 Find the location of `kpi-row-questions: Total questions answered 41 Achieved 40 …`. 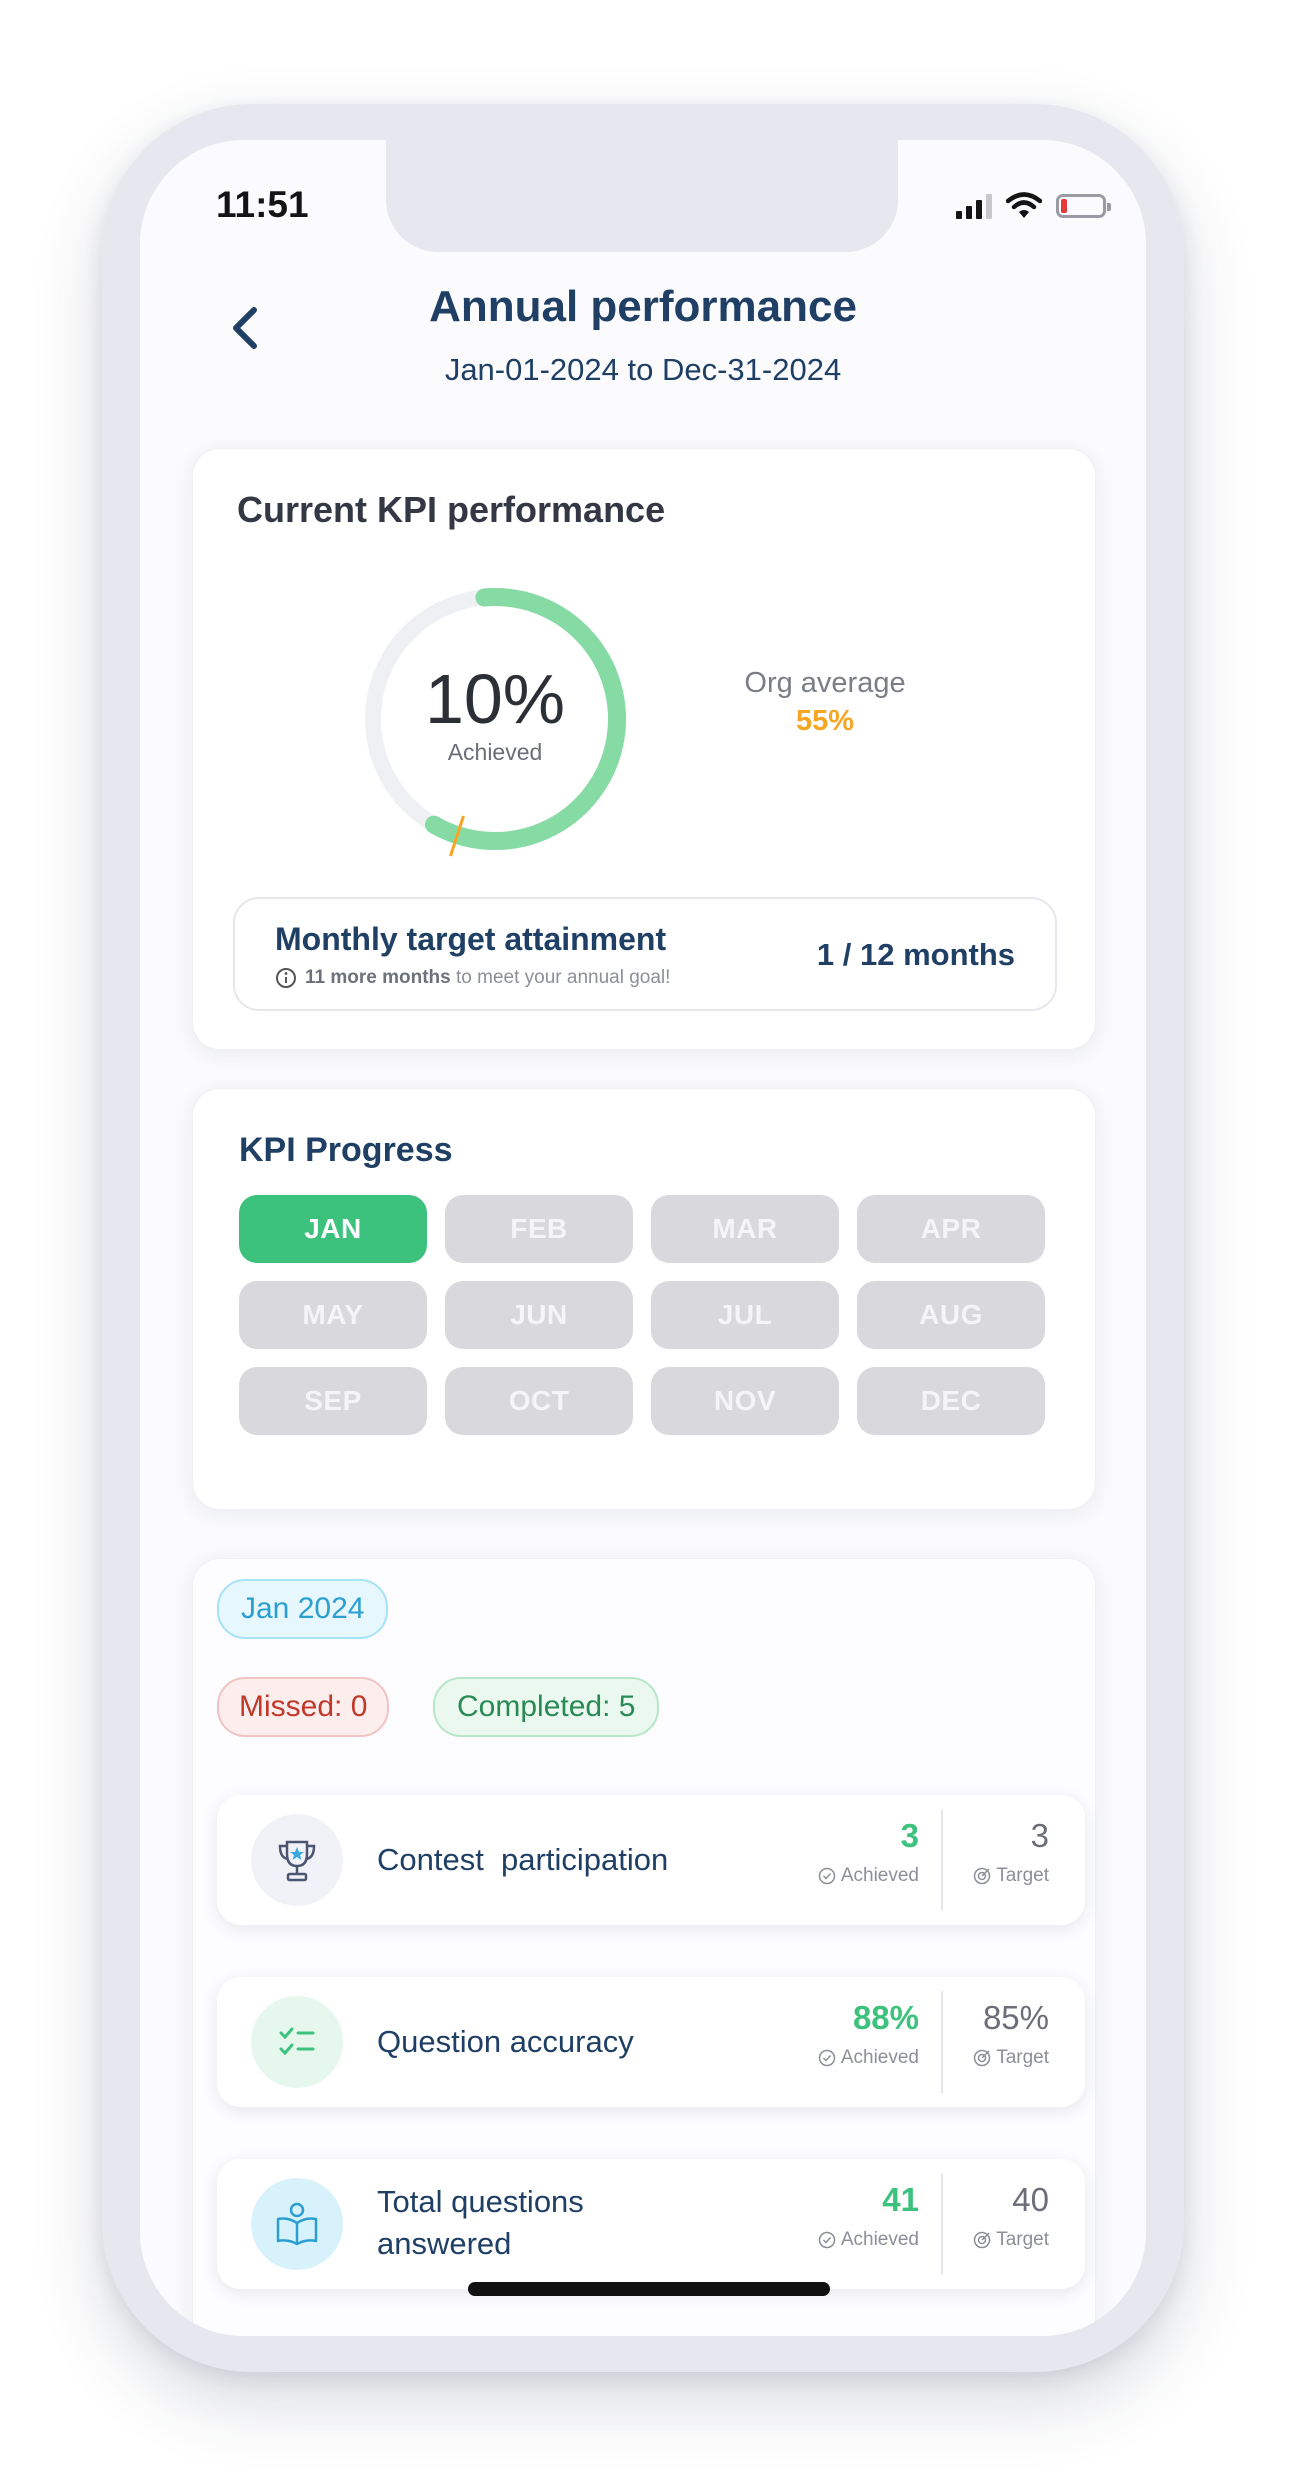

kpi-row-questions: Total questions answered 41 Achieved 40 … is located at coordinates (651, 2224).